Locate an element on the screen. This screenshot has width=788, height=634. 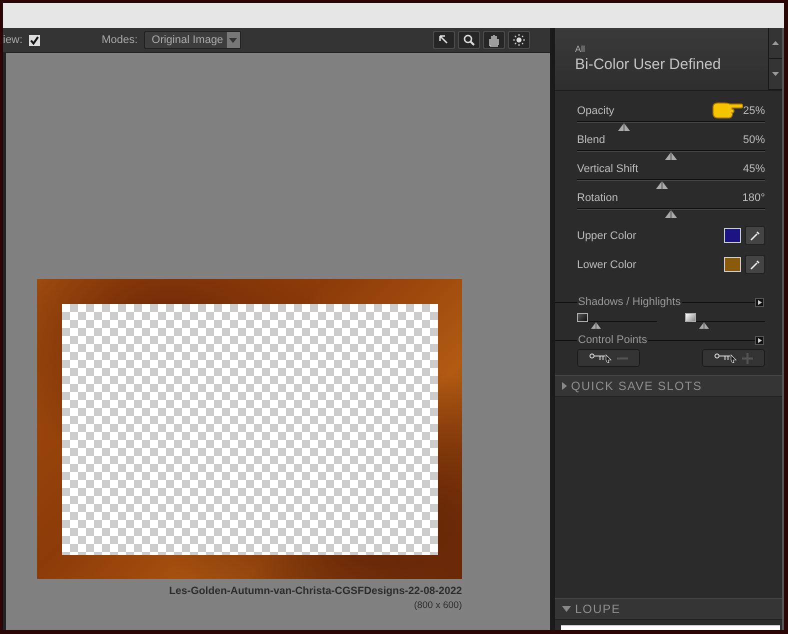
section-title: Shadows / Highlights is located at coordinates (629, 302).